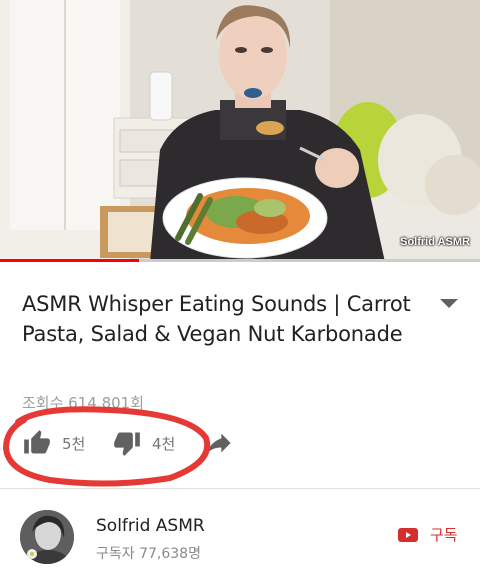  Describe the element at coordinates (70, 260) in the screenshot. I see `video-progress-fill` at that location.